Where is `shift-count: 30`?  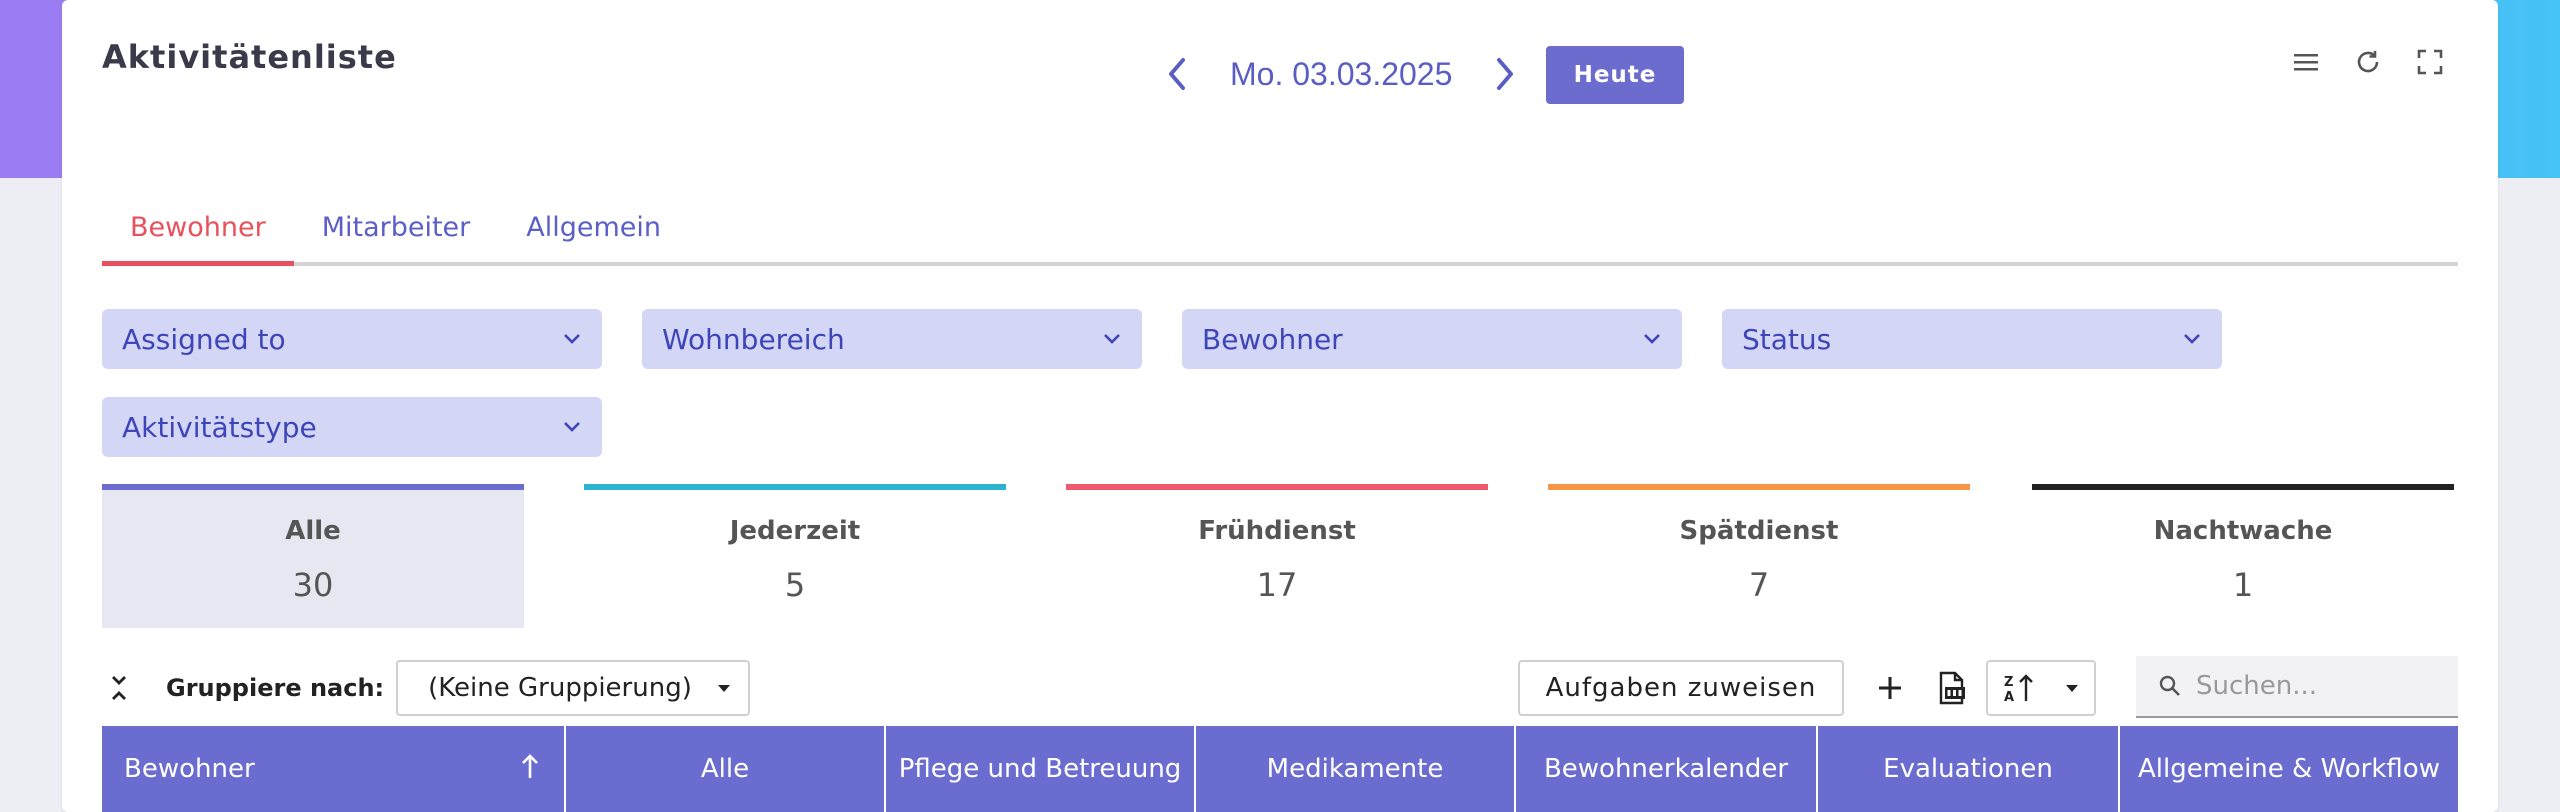 shift-count: 30 is located at coordinates (313, 585).